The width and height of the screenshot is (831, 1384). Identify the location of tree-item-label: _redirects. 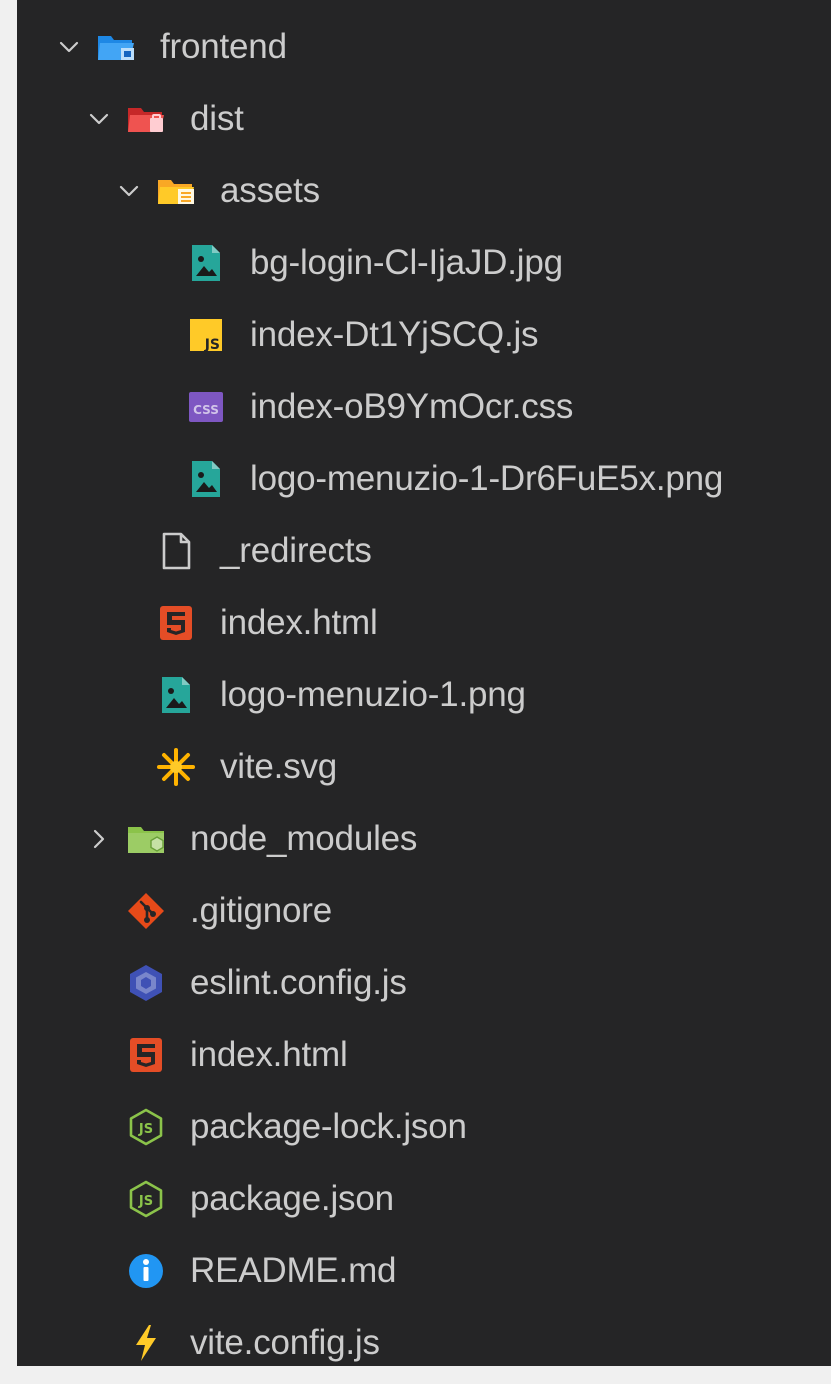
(296, 550).